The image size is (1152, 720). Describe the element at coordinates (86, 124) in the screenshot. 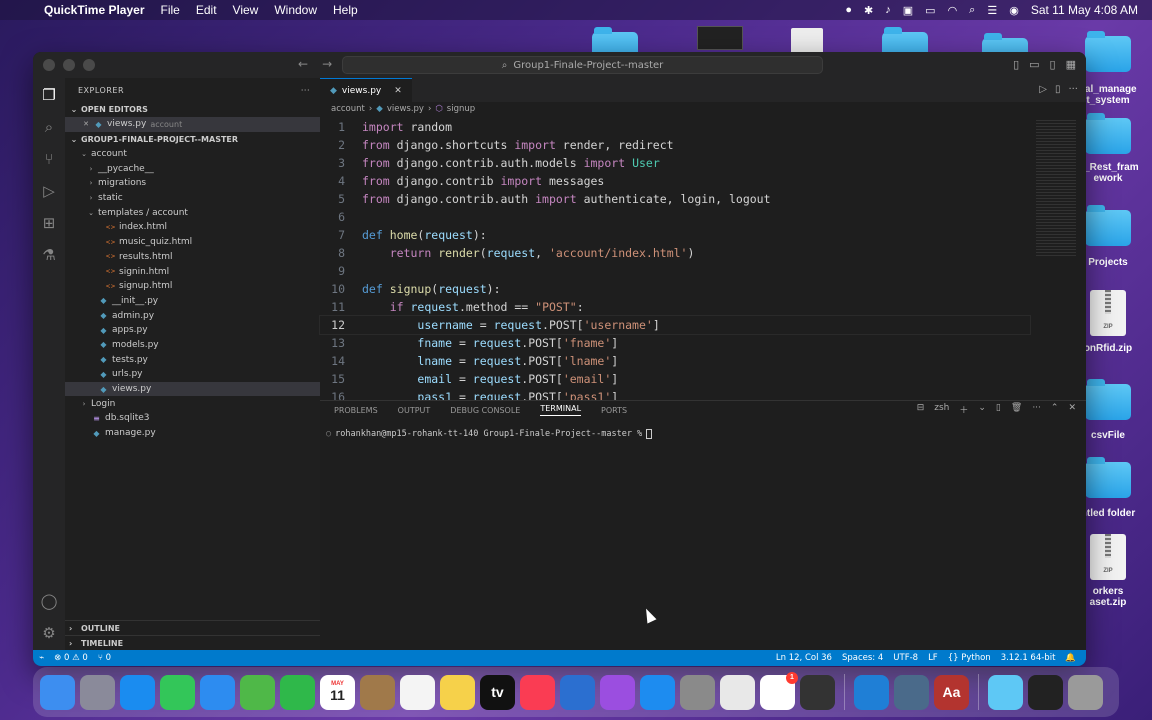

I see `close-icon: ✕` at that location.